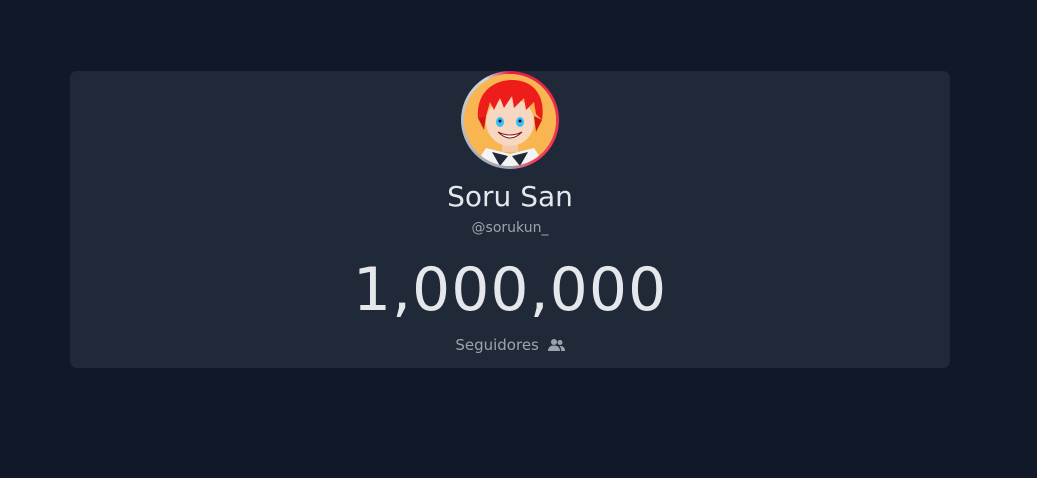  I want to click on follower-count: 1,000,000, so click(510, 290).